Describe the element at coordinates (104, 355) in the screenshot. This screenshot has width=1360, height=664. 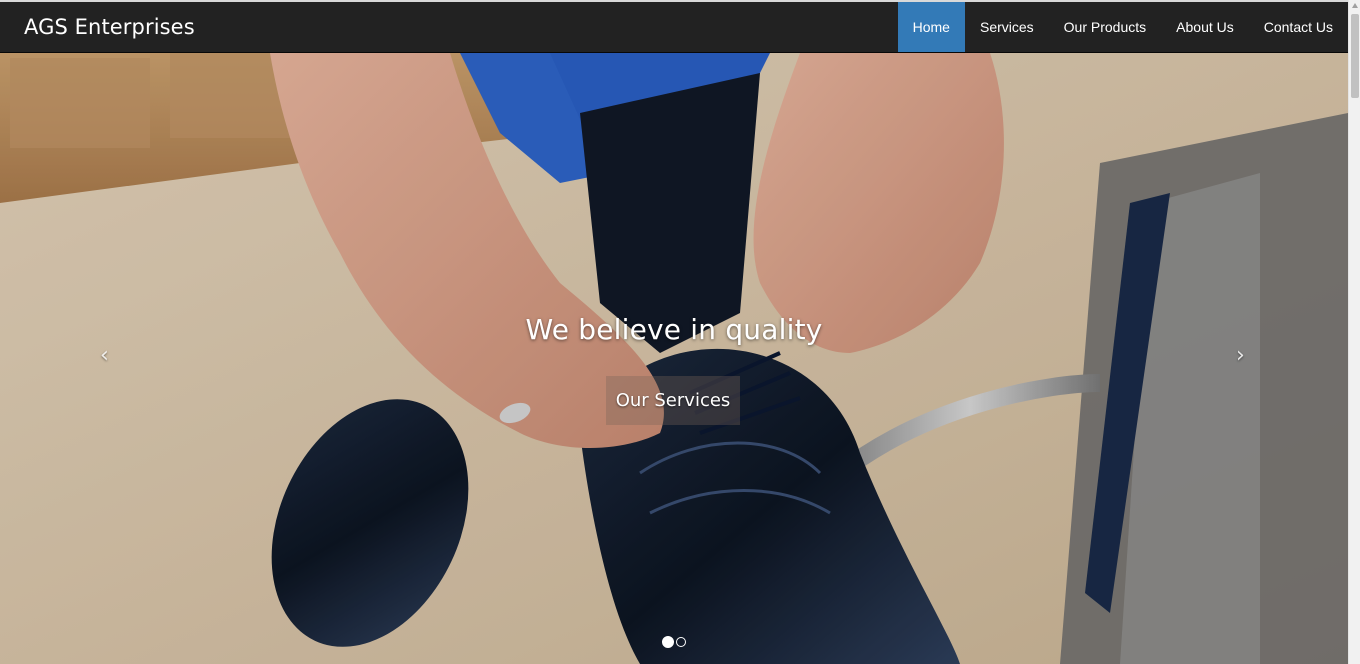
I see `carousel-prev-icon: ‹` at that location.